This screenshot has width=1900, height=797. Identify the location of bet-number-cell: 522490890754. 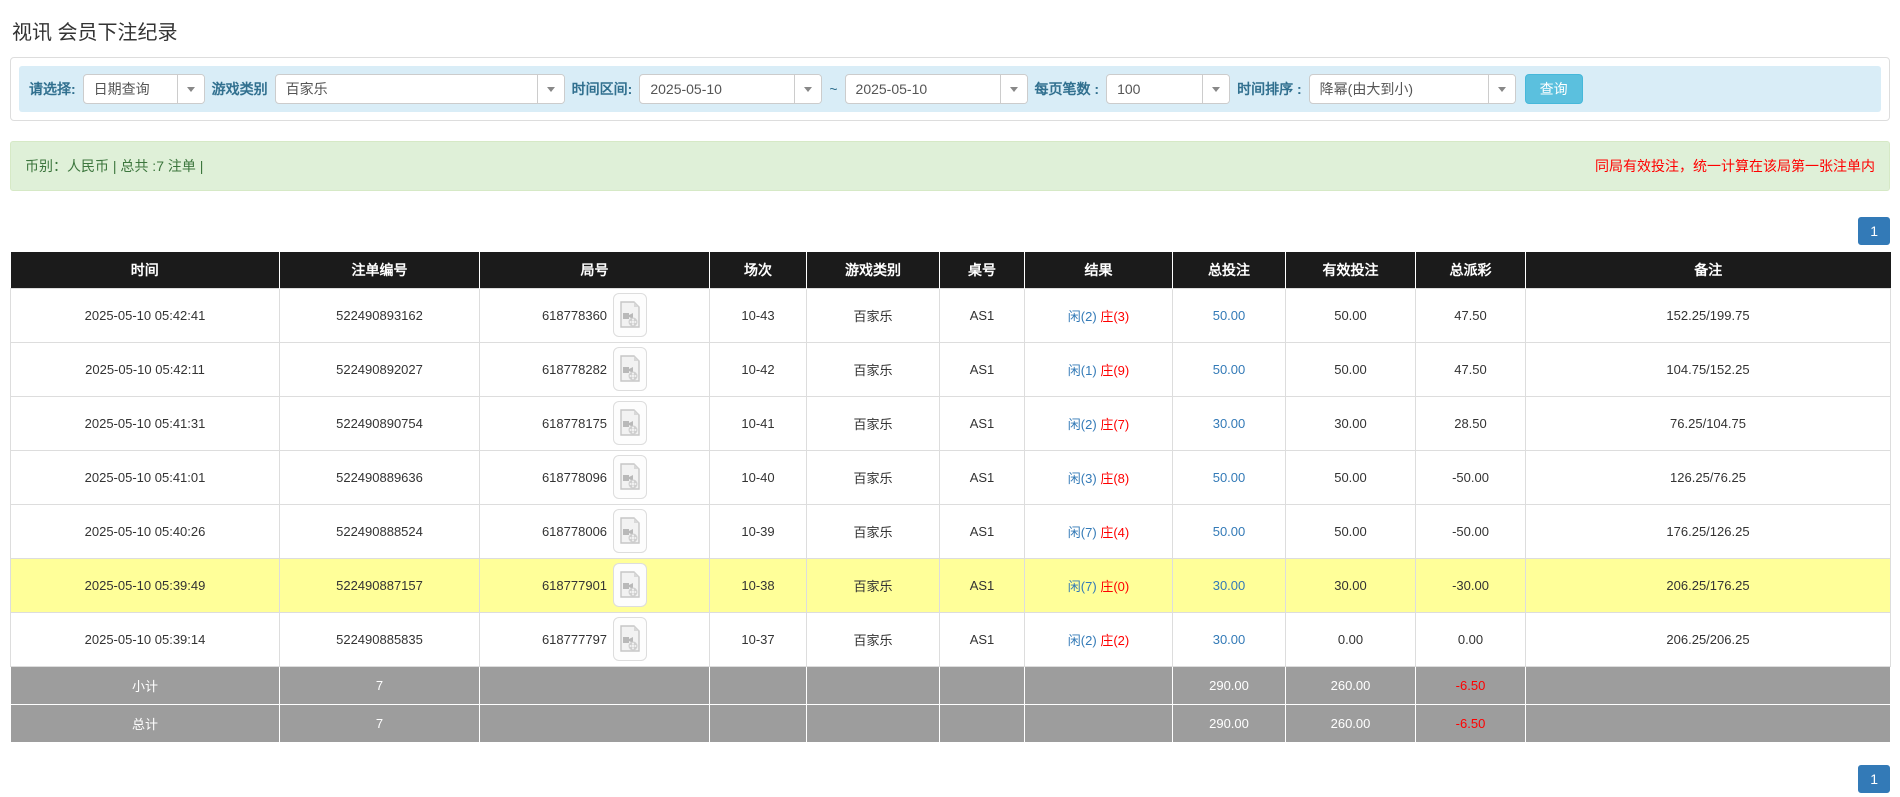
(379, 423).